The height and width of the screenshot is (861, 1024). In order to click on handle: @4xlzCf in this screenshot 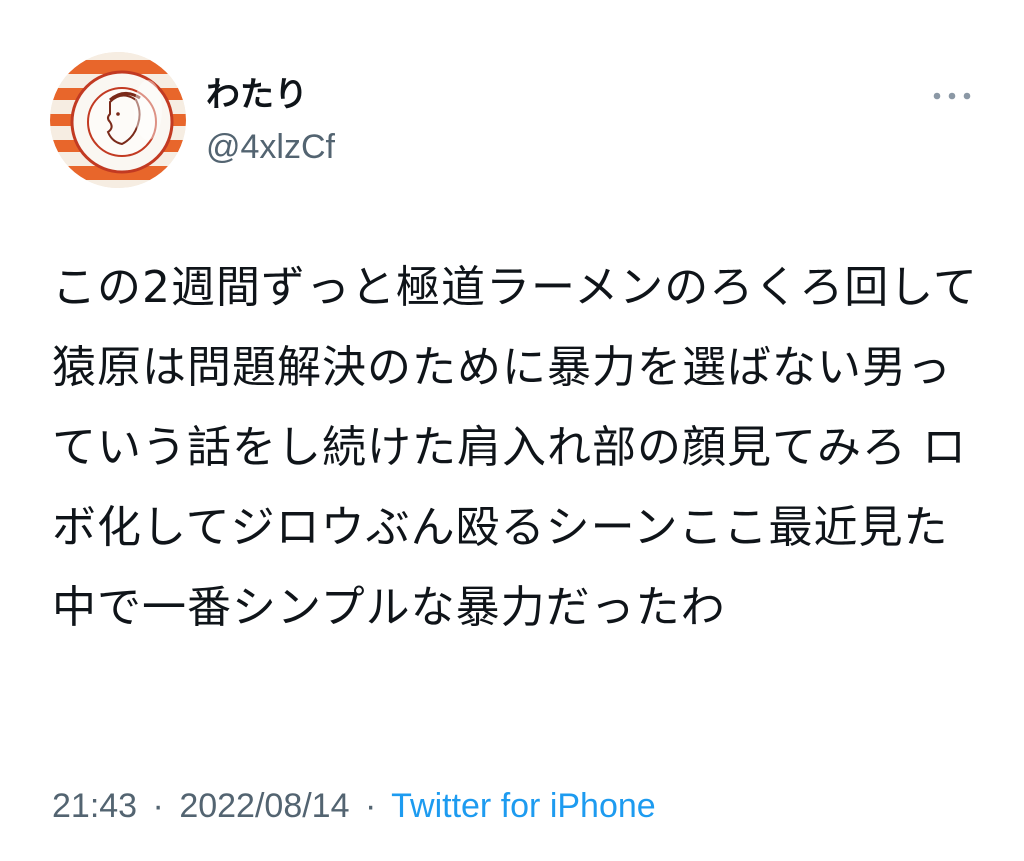, I will do `click(270, 147)`.